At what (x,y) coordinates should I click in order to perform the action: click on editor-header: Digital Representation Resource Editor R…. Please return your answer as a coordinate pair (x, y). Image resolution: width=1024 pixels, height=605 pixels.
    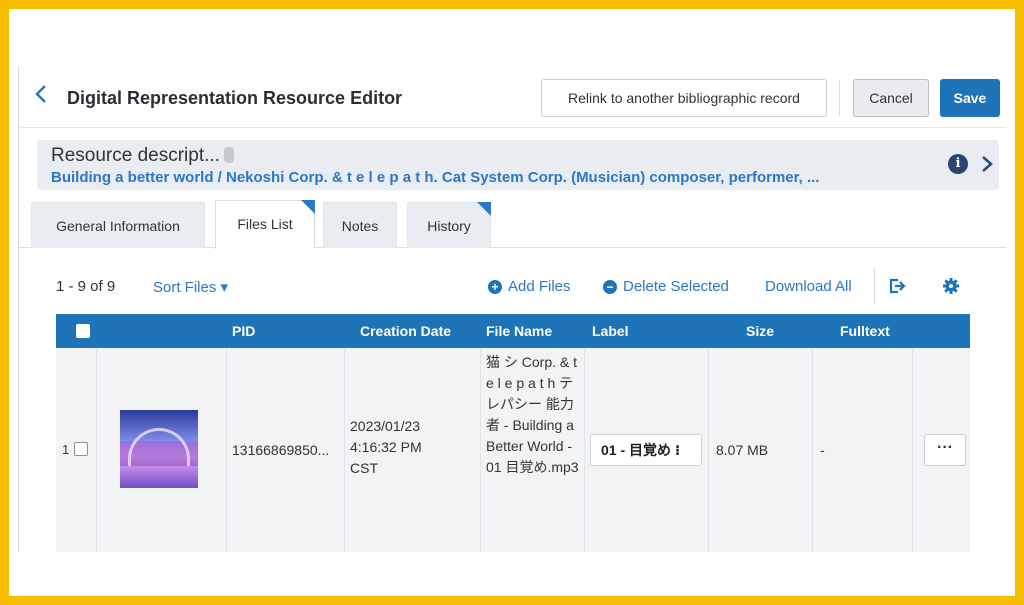
    Looking at the image, I should click on (512, 97).